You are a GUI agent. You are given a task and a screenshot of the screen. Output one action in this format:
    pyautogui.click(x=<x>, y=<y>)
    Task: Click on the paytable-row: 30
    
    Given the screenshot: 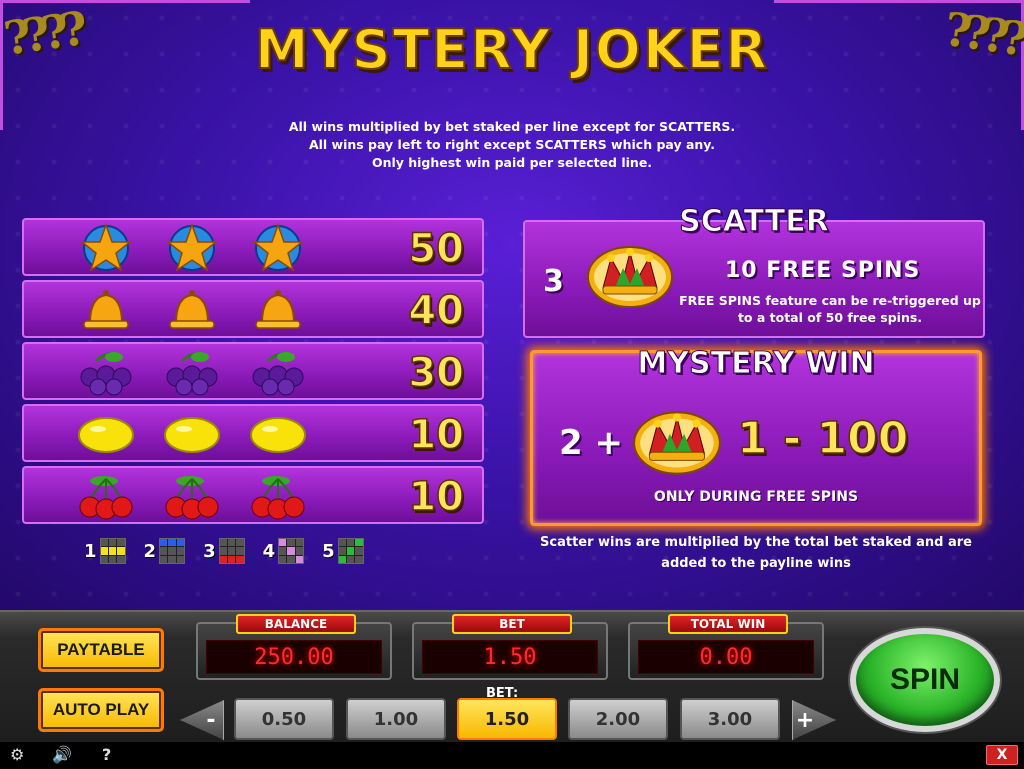 What is the action you would take?
    pyautogui.click(x=253, y=371)
    